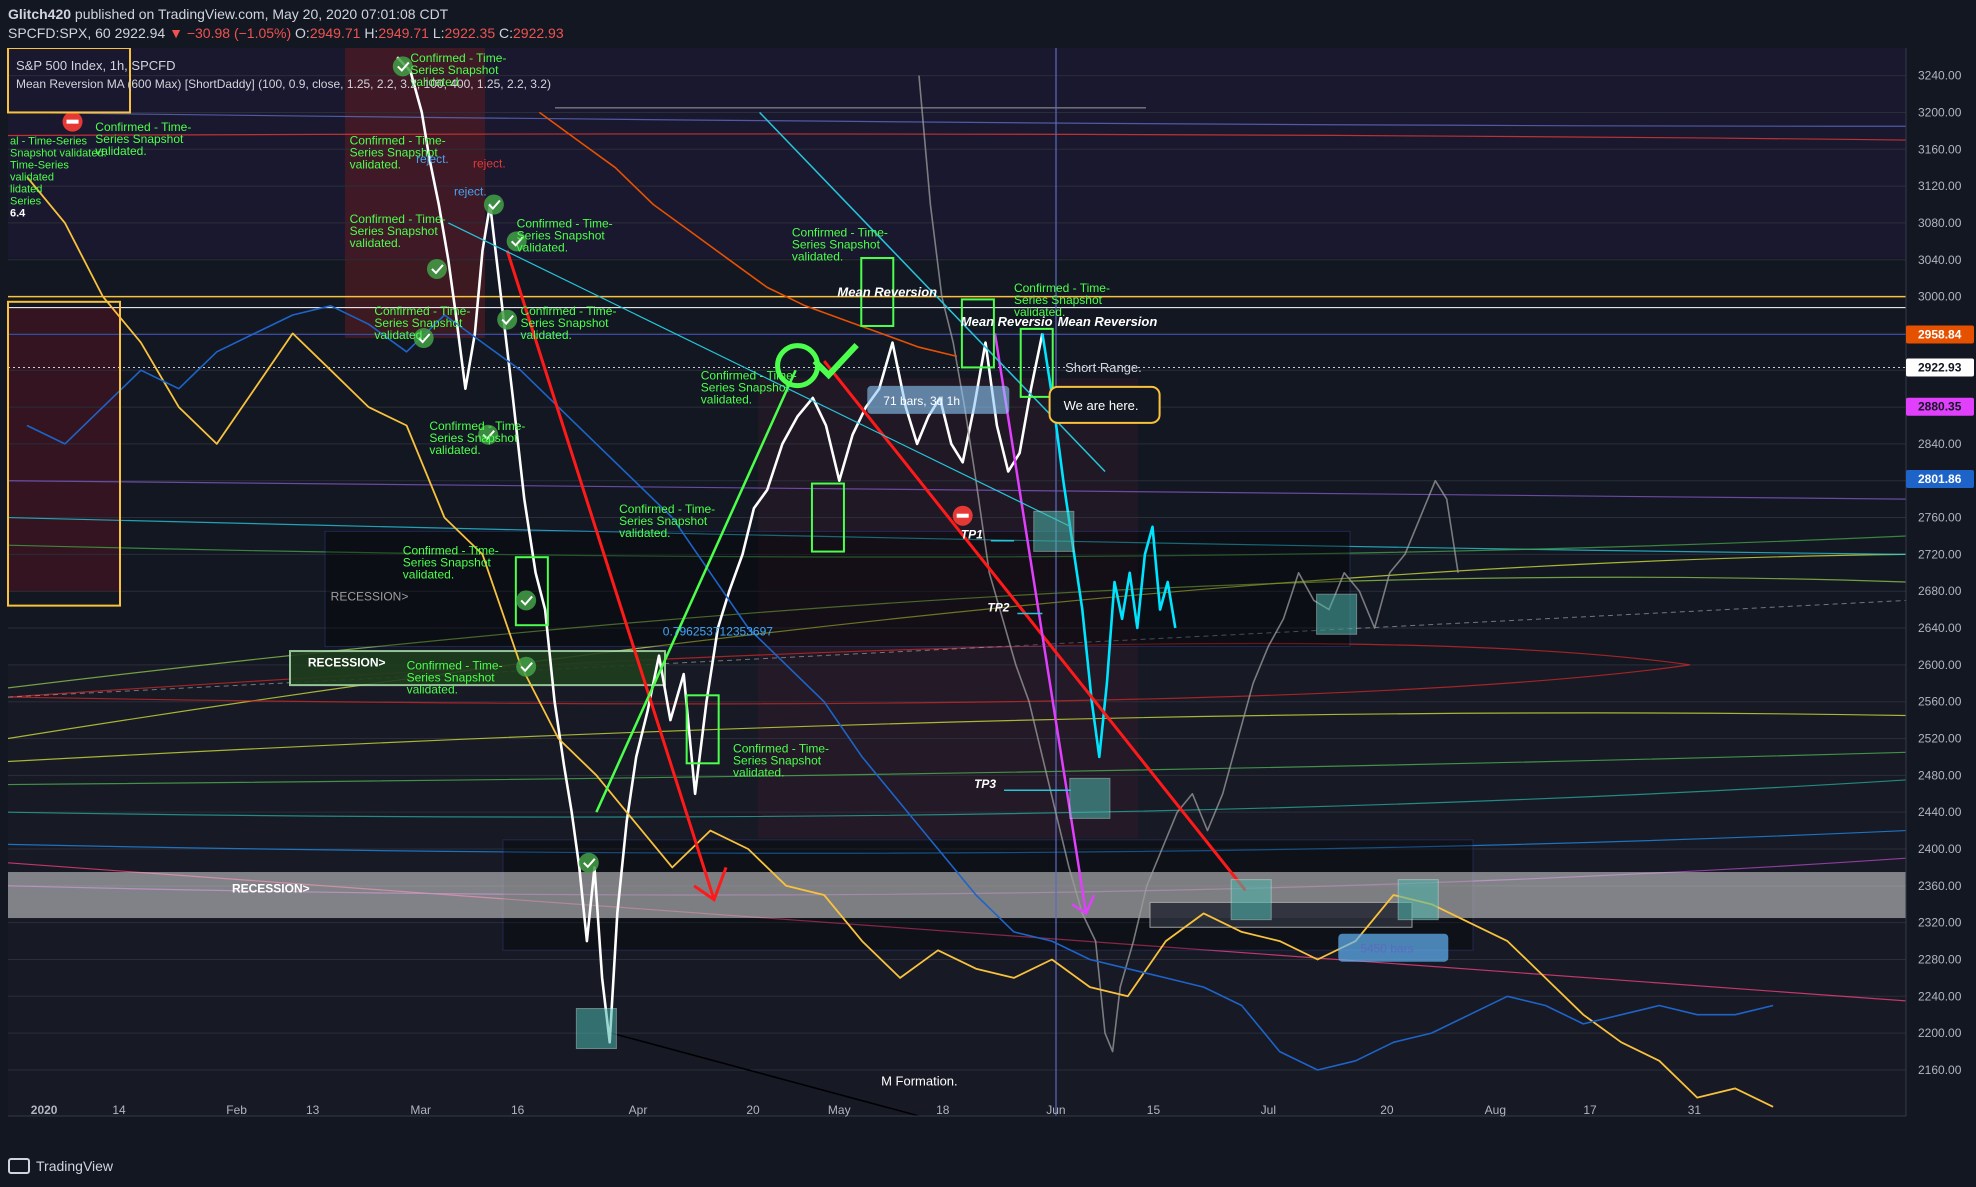  What do you see at coordinates (1695, 1110) in the screenshot?
I see `time-tick-label: 31` at bounding box center [1695, 1110].